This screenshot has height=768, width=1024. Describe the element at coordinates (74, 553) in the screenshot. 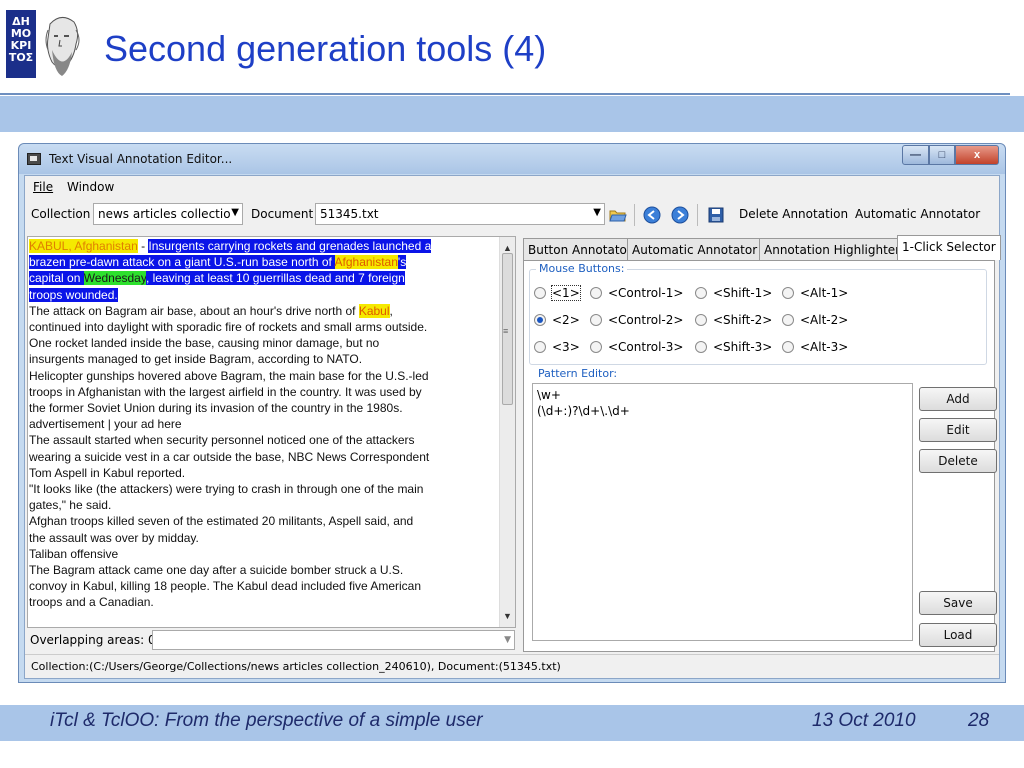

I see `text-line: Taliban offensive` at that location.